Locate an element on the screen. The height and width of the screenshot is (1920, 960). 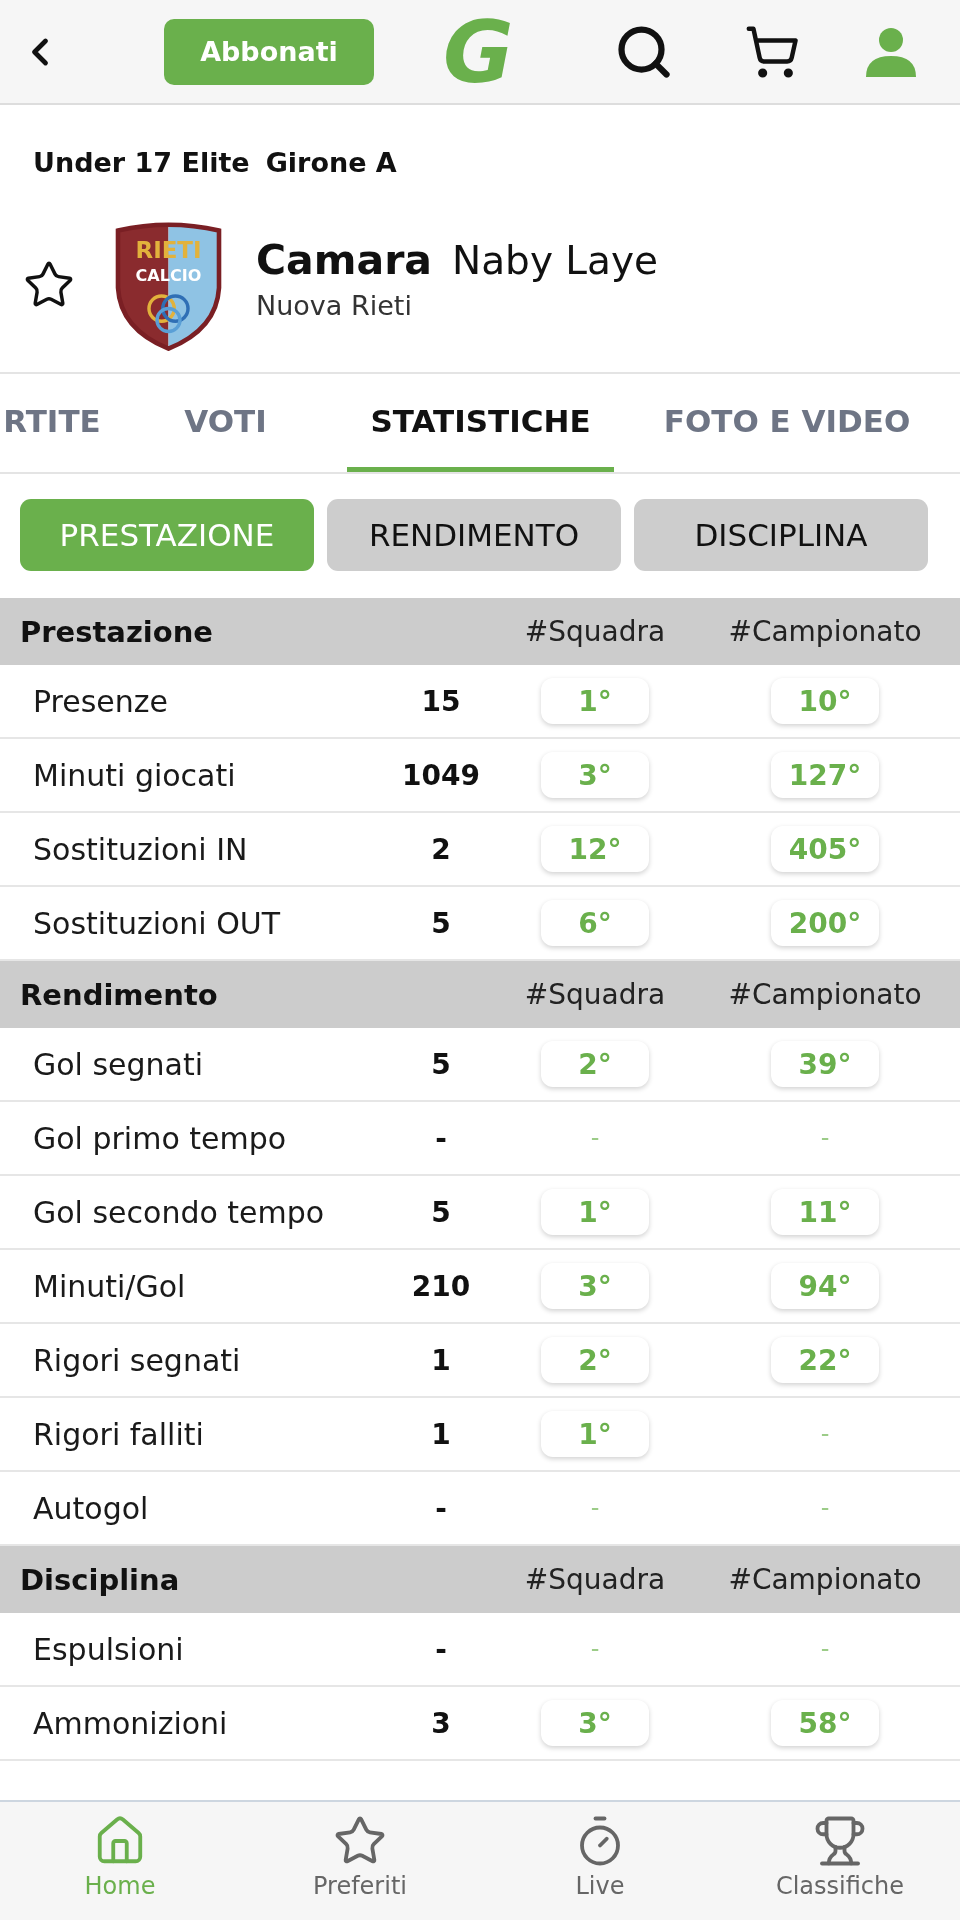
stat-value: 2 is located at coordinates (441, 849).